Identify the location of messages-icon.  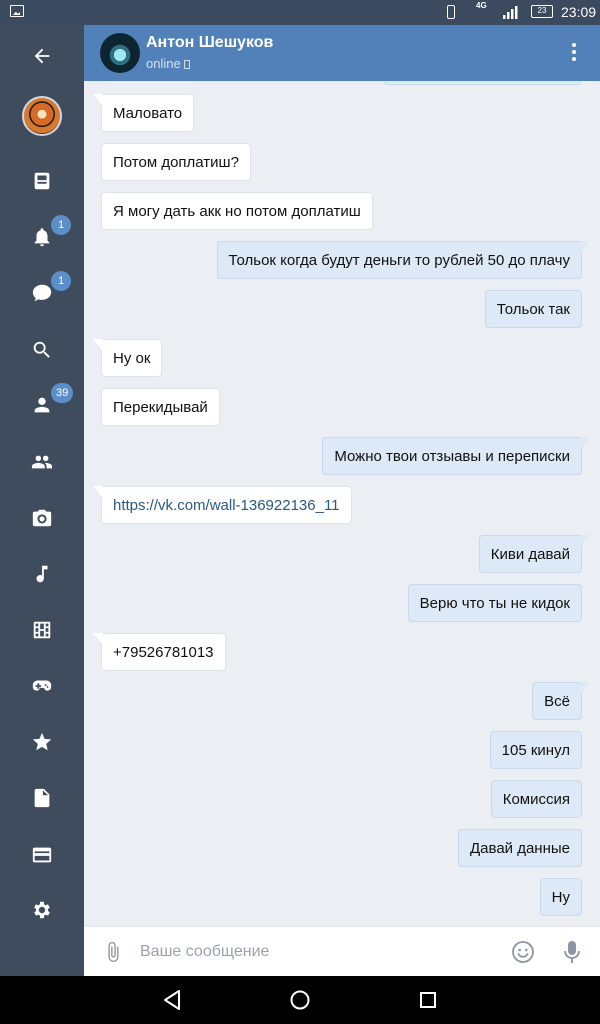
(42, 293).